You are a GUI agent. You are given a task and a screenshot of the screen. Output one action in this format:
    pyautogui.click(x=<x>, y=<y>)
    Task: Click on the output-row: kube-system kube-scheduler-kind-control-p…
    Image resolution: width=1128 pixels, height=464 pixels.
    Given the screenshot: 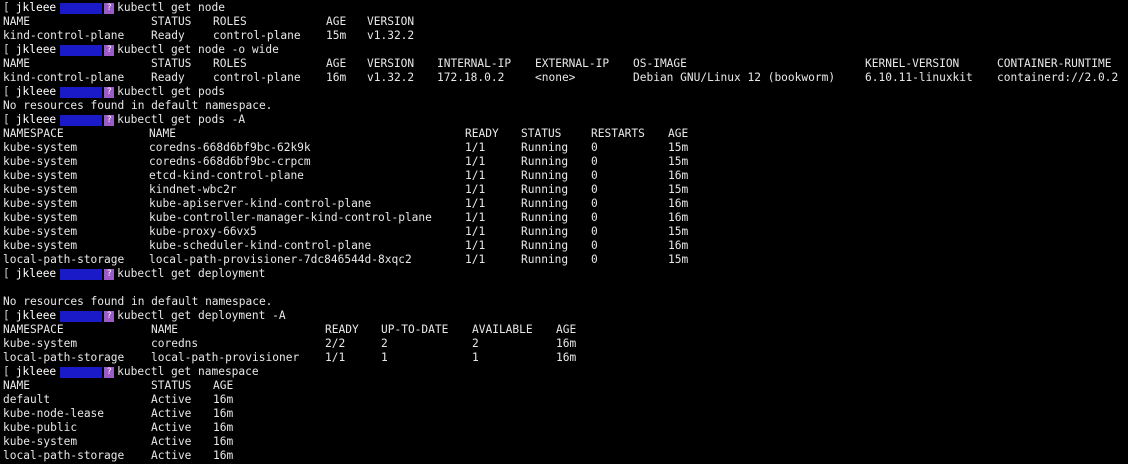 What is the action you would take?
    pyautogui.click(x=564, y=246)
    